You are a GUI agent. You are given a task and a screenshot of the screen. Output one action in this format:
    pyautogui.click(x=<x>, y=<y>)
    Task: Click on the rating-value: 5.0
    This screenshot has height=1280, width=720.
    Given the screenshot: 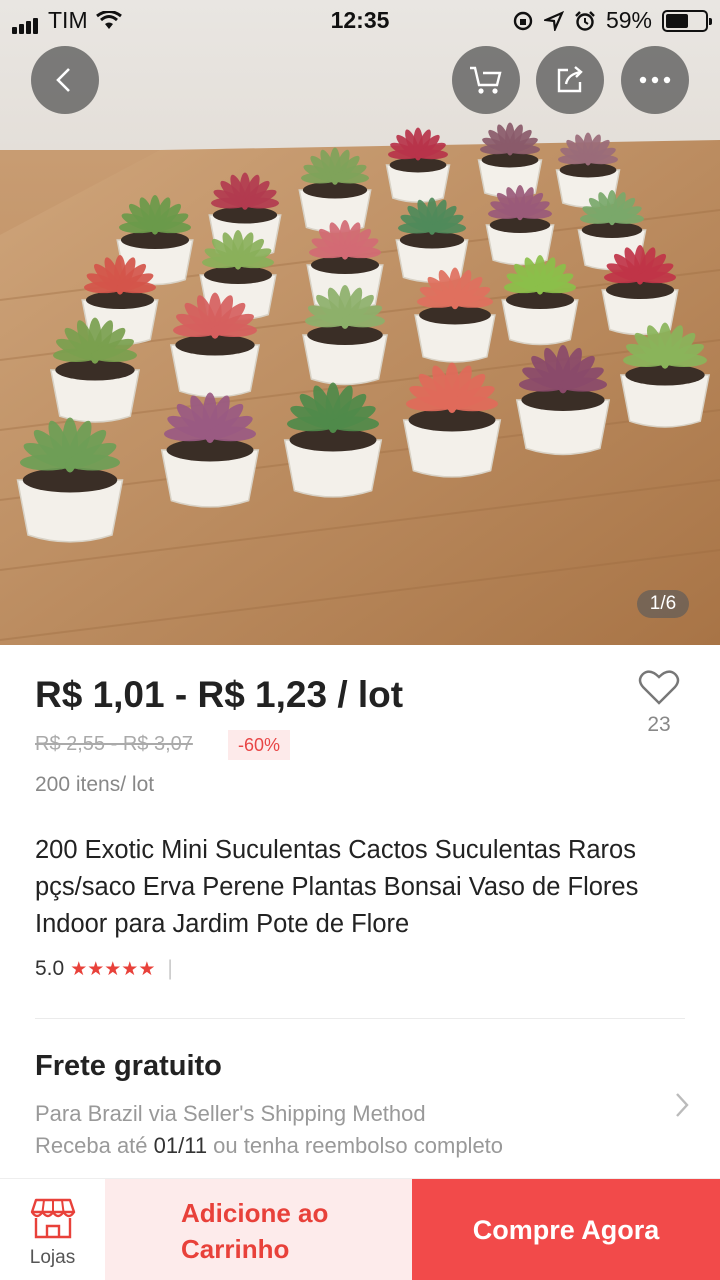 What is the action you would take?
    pyautogui.click(x=50, y=968)
    